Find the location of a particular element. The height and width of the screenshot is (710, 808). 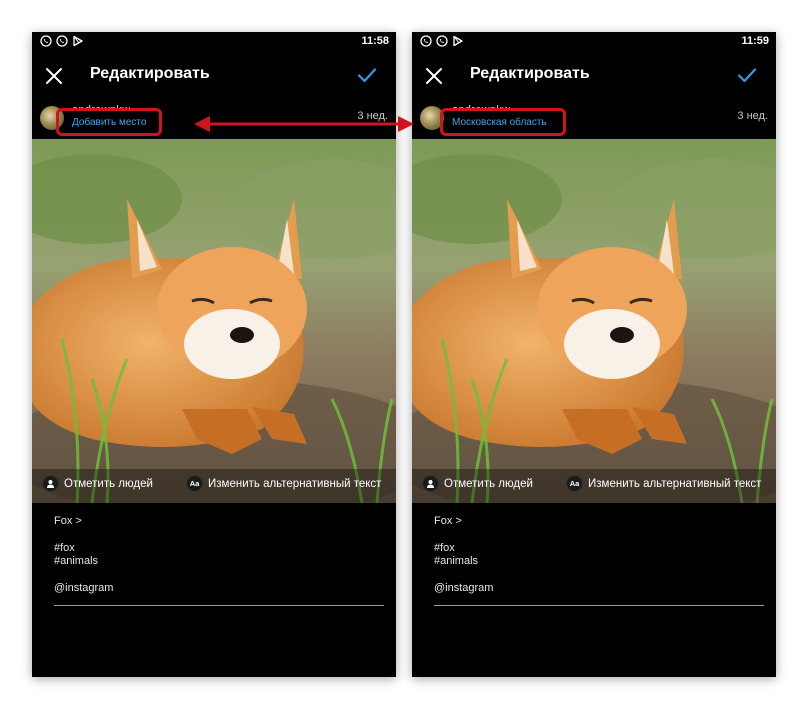

status-bar: 11:59 is located at coordinates (594, 42).